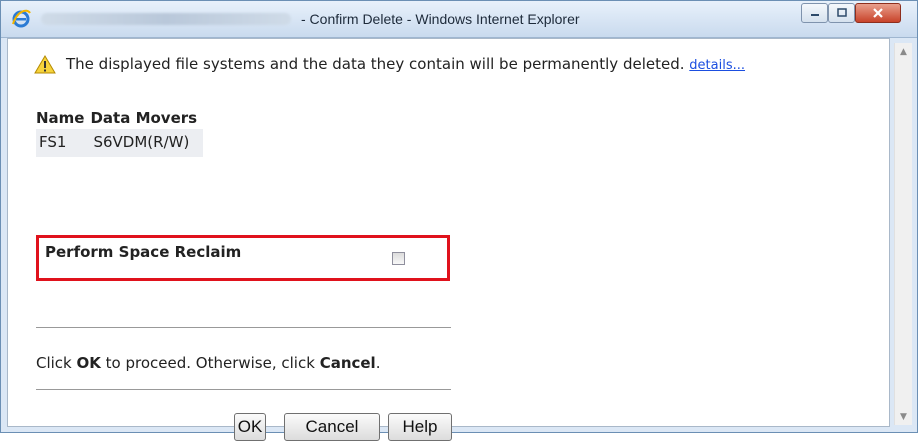 This screenshot has height=441, width=918. I want to click on internet-explorer-icon, so click(21, 18).